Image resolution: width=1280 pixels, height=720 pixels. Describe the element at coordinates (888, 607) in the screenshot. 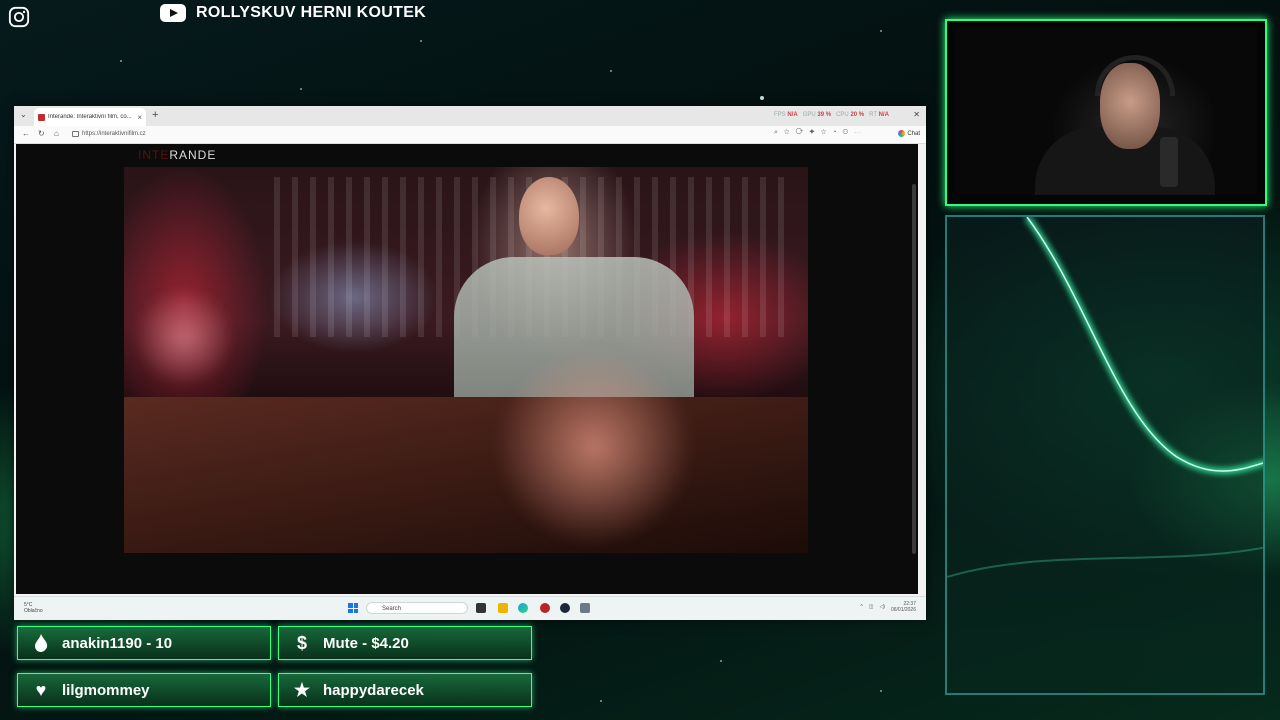

I see `system-tray: ^ ◫ ◁) 22:37 06/01/2026` at that location.